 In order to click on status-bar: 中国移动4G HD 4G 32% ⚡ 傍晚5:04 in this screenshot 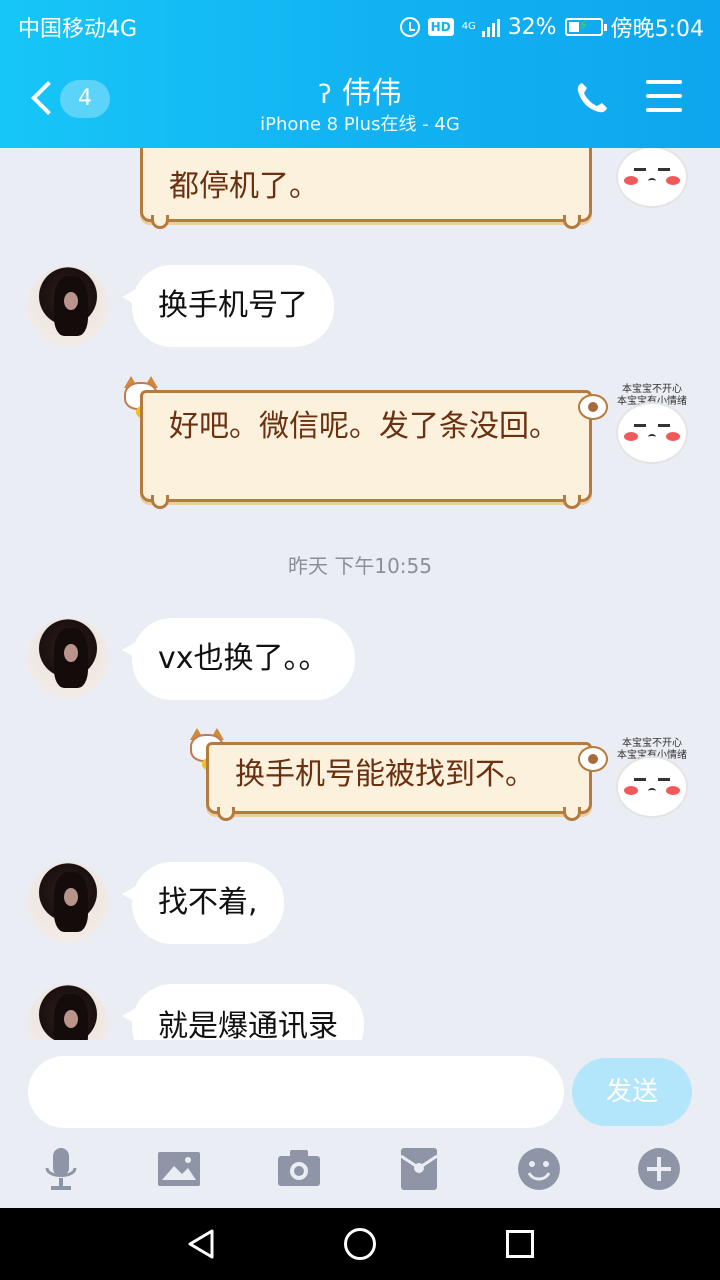, I will do `click(360, 25)`.